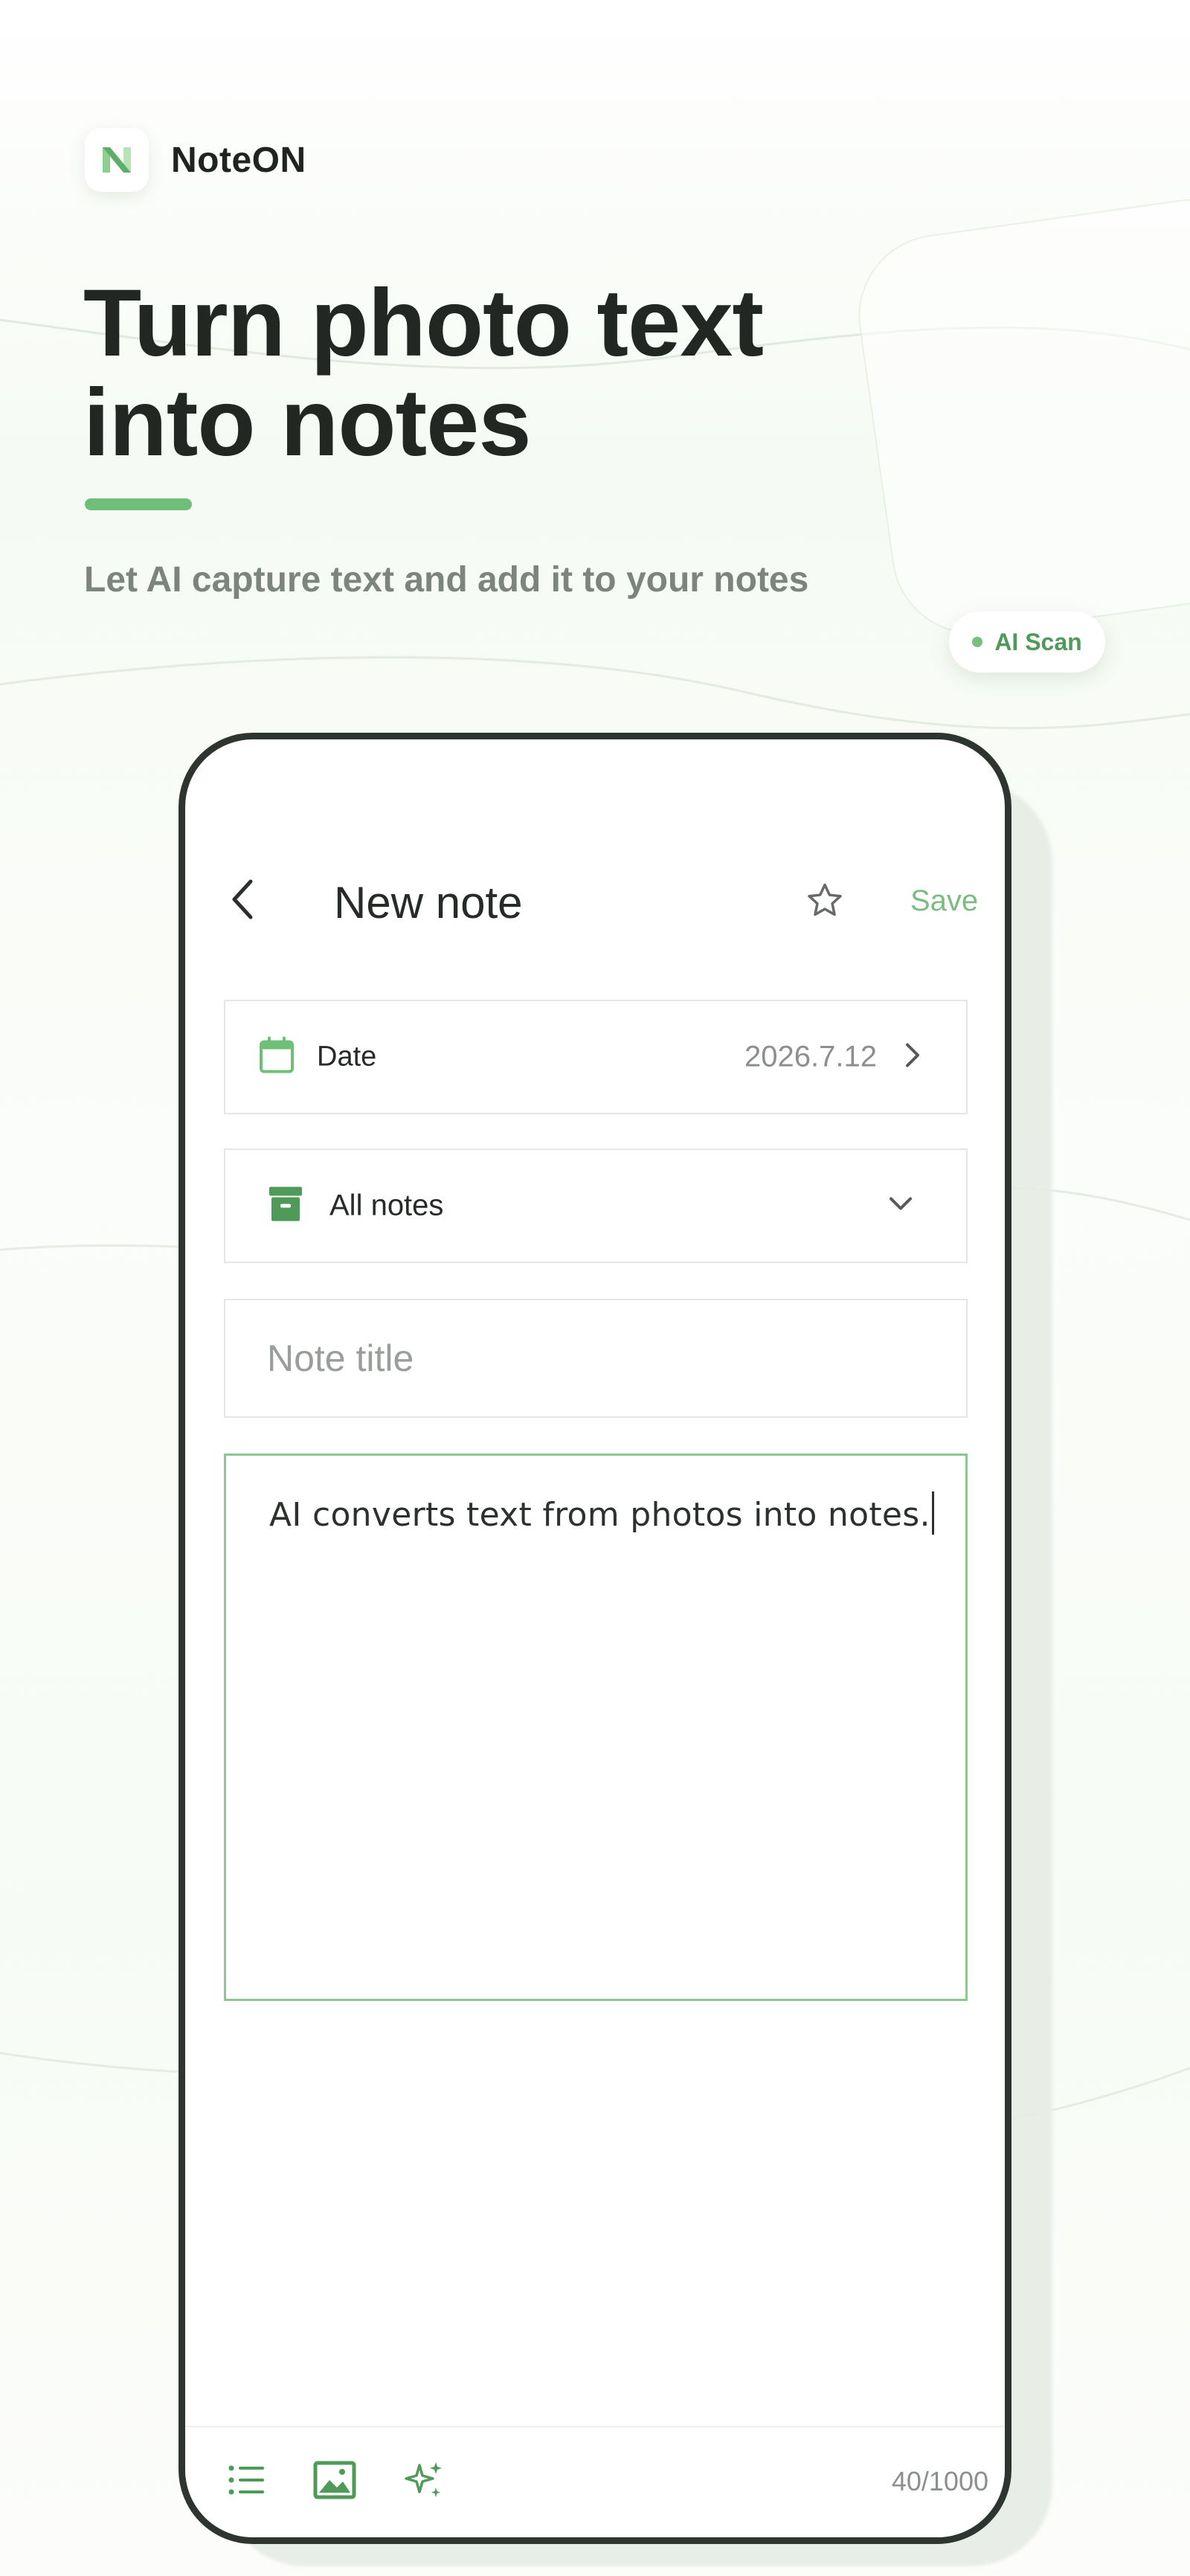 The image size is (1190, 2576). What do you see at coordinates (596, 1206) in the screenshot?
I see `folder-select: All notes` at bounding box center [596, 1206].